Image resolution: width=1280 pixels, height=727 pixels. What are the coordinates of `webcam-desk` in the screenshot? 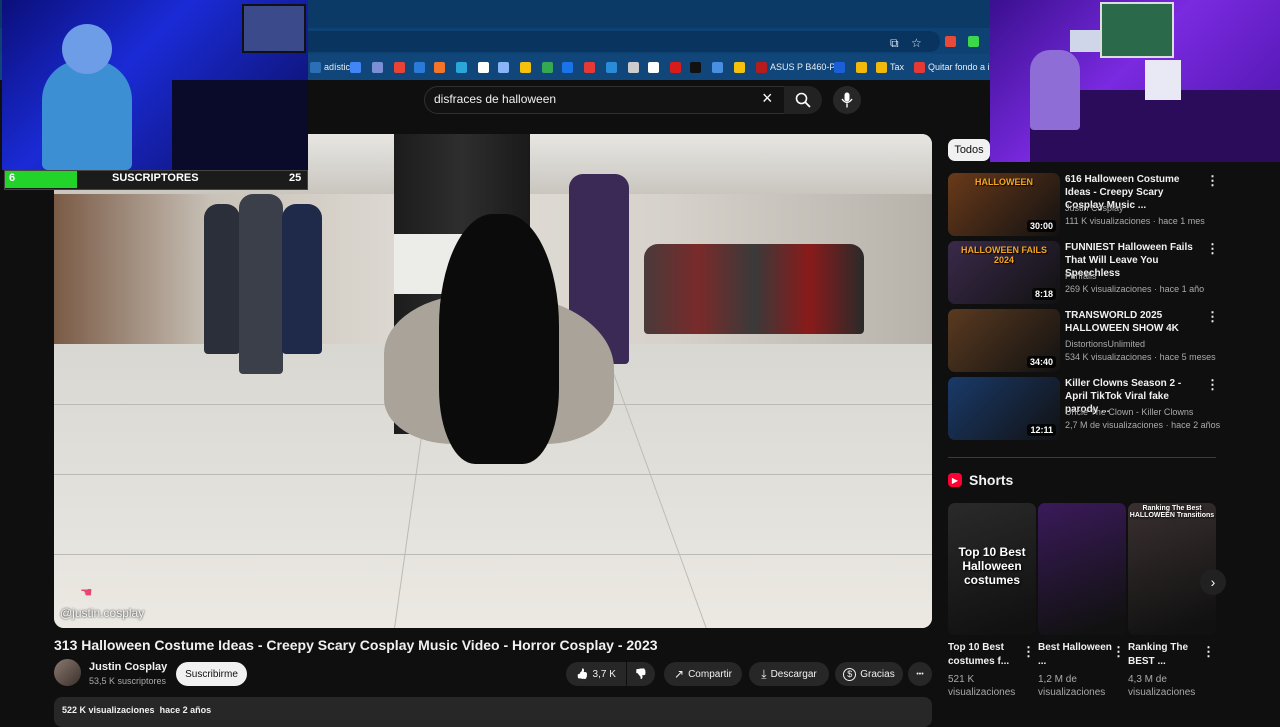 It's located at (240, 125).